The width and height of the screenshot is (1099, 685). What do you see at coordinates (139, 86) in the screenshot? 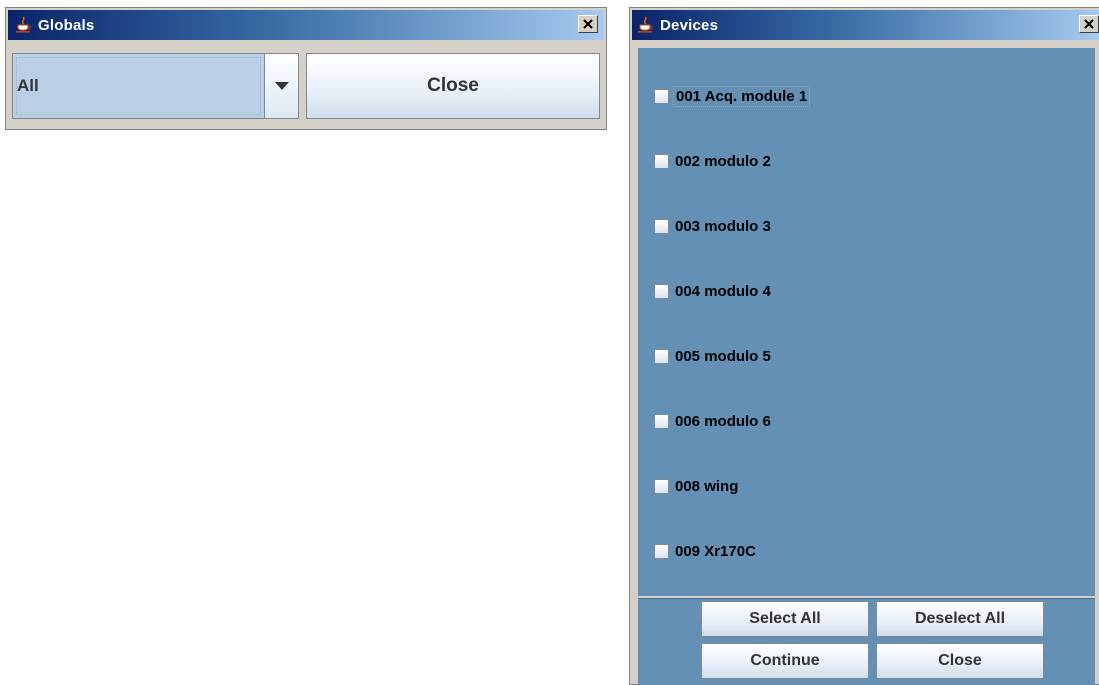
I see `combobox-value: All` at bounding box center [139, 86].